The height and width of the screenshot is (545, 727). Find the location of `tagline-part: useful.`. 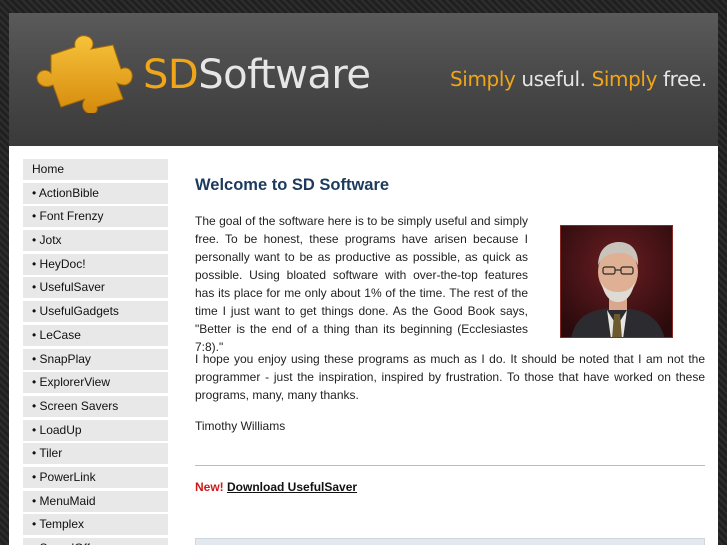

tagline-part: useful. is located at coordinates (556, 79).